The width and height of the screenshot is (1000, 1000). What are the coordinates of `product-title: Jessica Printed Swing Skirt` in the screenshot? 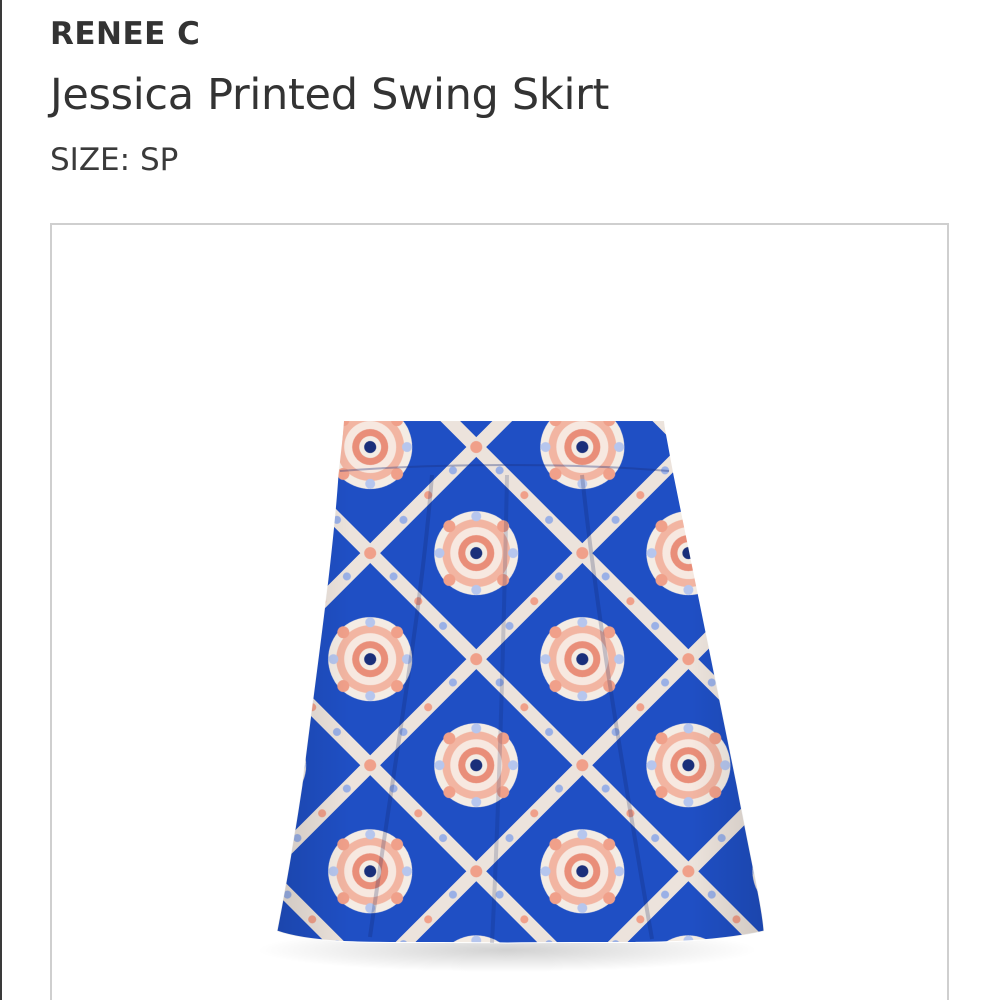 It's located at (330, 95).